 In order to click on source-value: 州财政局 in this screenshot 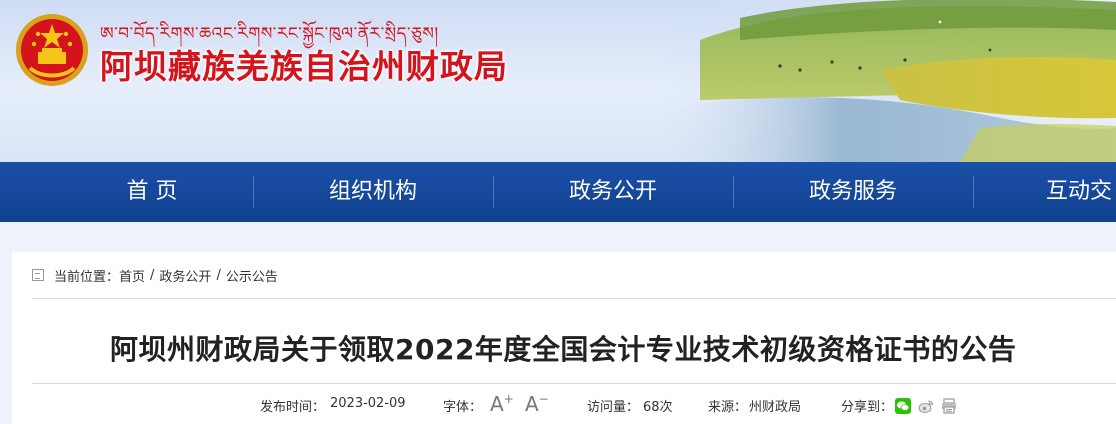, I will do `click(775, 407)`.